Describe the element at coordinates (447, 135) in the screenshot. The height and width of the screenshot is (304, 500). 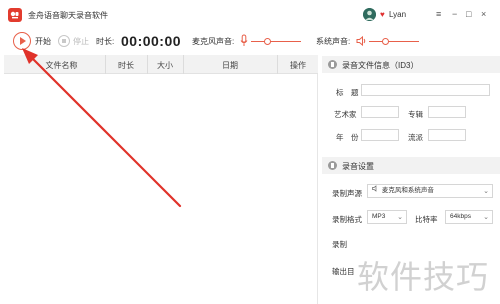
I see `genre-field` at that location.